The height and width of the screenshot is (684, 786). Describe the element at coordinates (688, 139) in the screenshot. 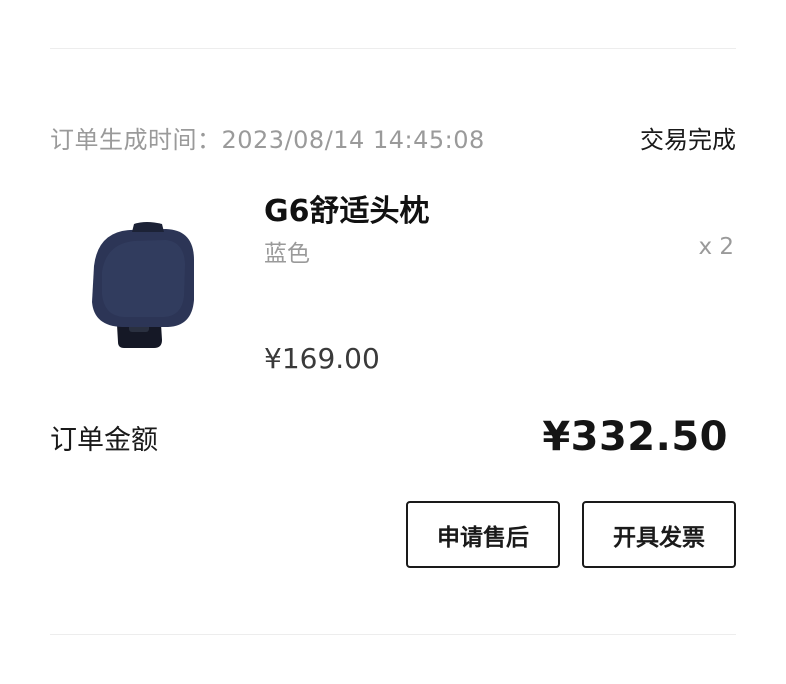

I see `order-status: 交易完成` at that location.